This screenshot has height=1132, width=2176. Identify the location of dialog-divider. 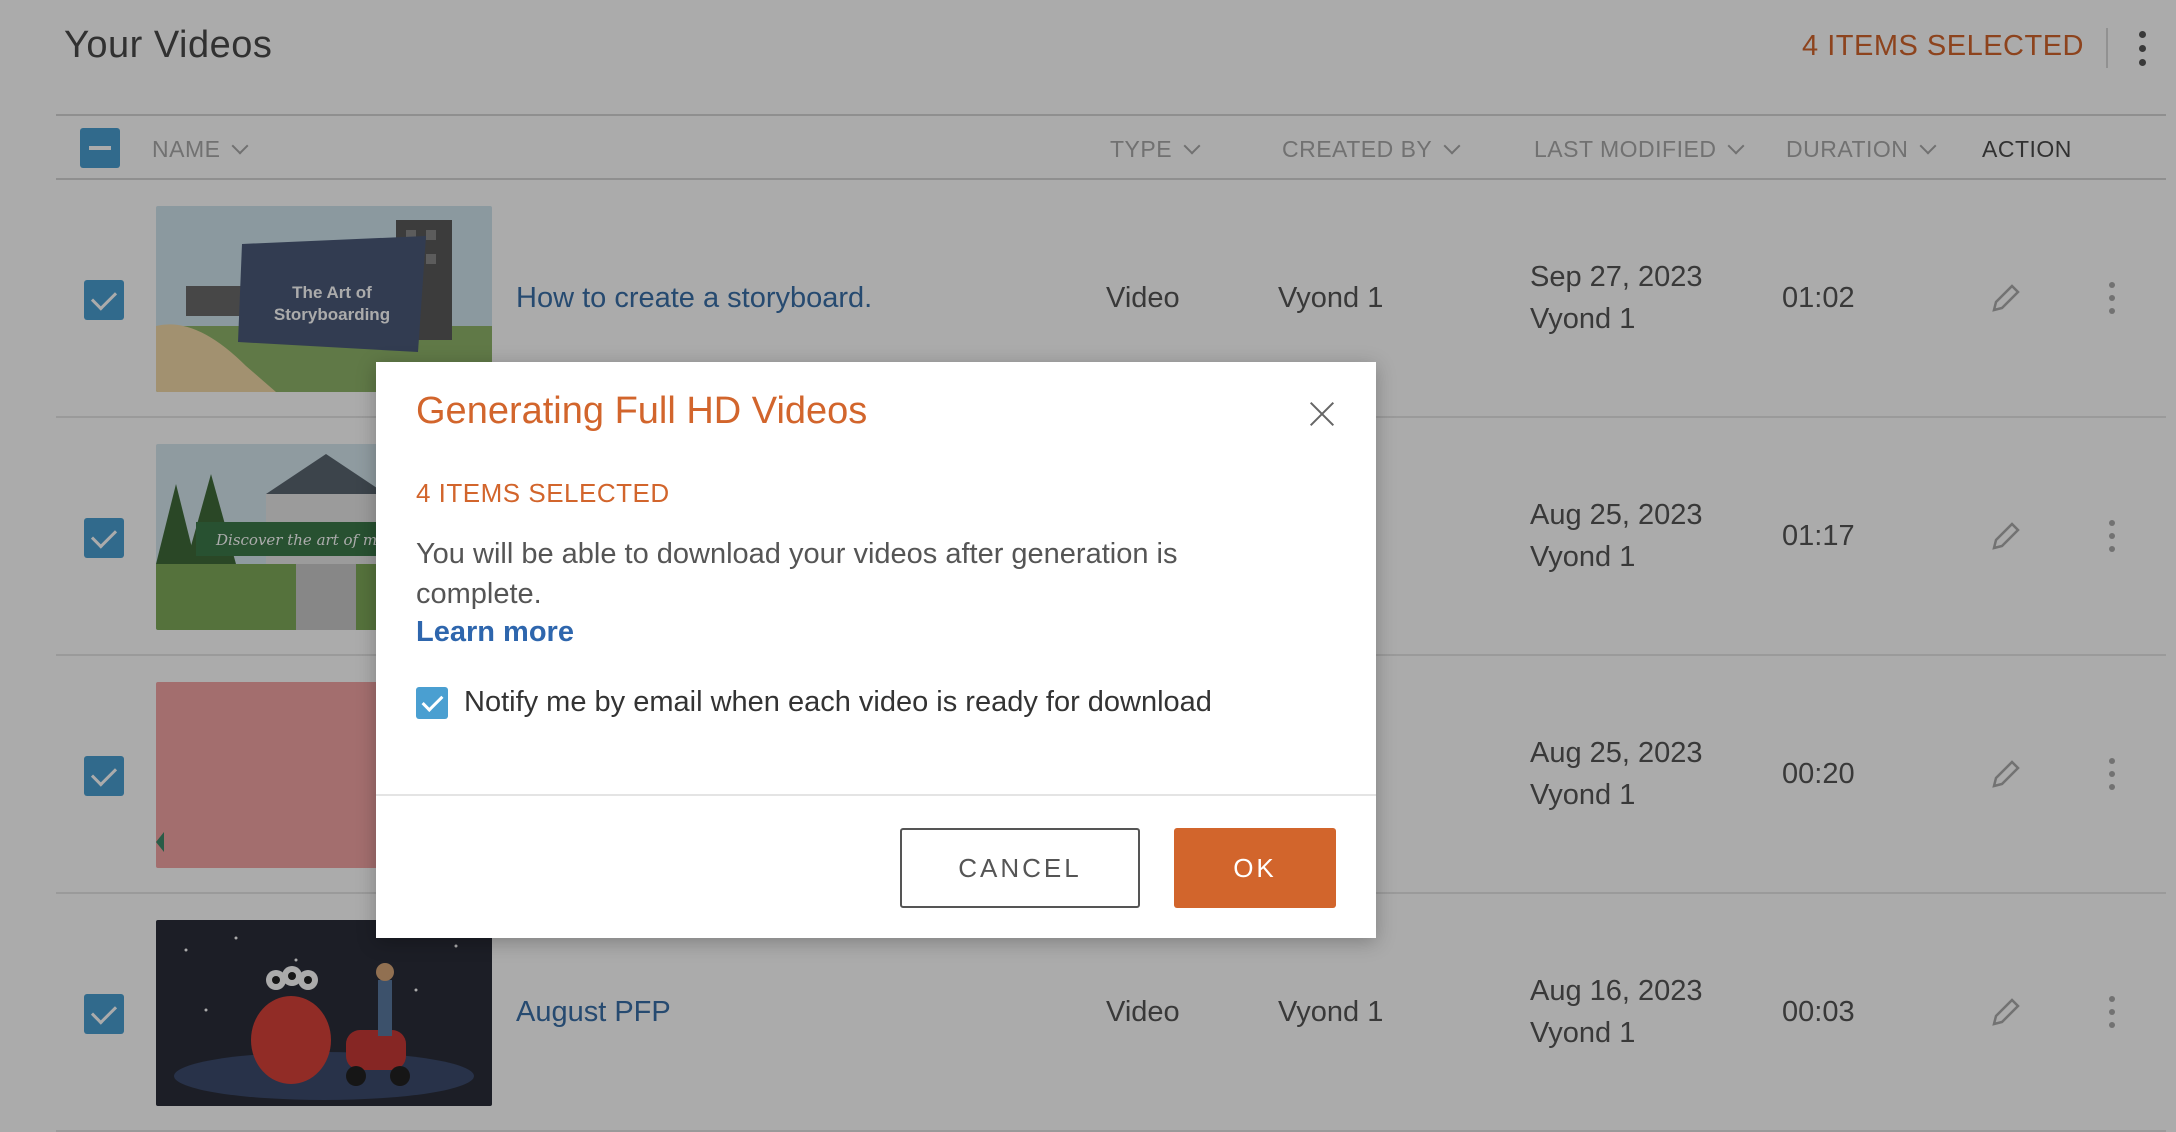
(876, 795).